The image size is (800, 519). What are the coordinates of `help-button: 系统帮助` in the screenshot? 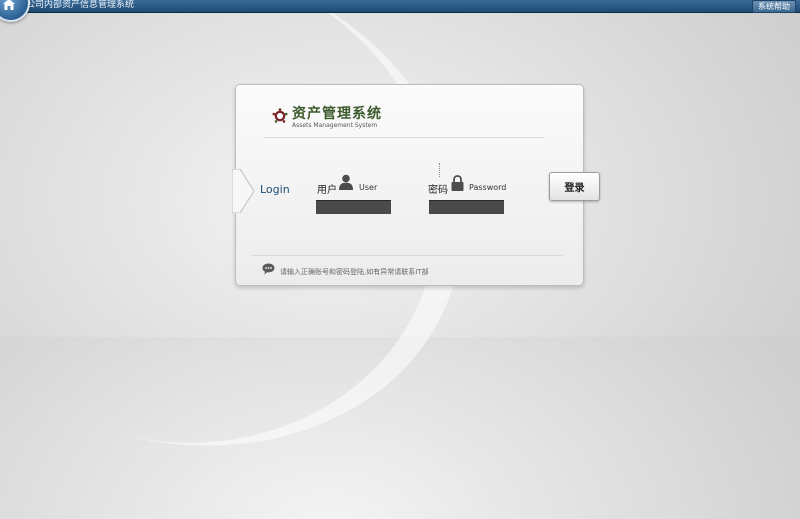 It's located at (774, 6).